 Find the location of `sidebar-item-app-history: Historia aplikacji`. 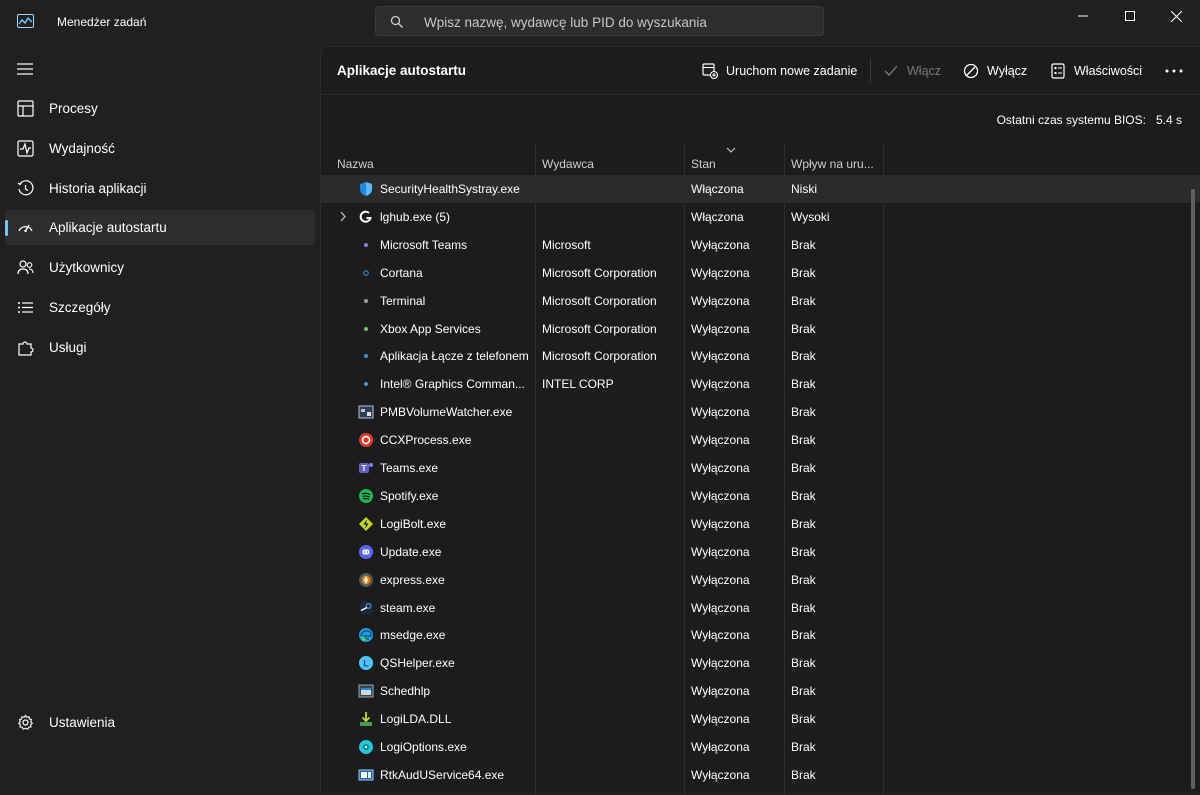

sidebar-item-app-history: Historia aplikacji is located at coordinates (160, 188).